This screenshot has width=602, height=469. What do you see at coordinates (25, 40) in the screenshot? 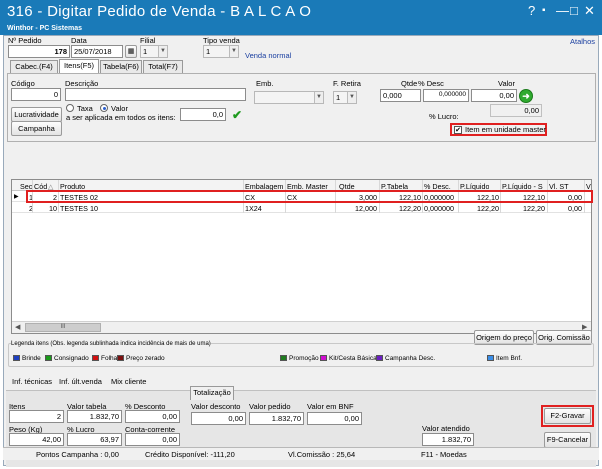
I see `numero-pedido-label: Nº Pedido` at bounding box center [25, 40].